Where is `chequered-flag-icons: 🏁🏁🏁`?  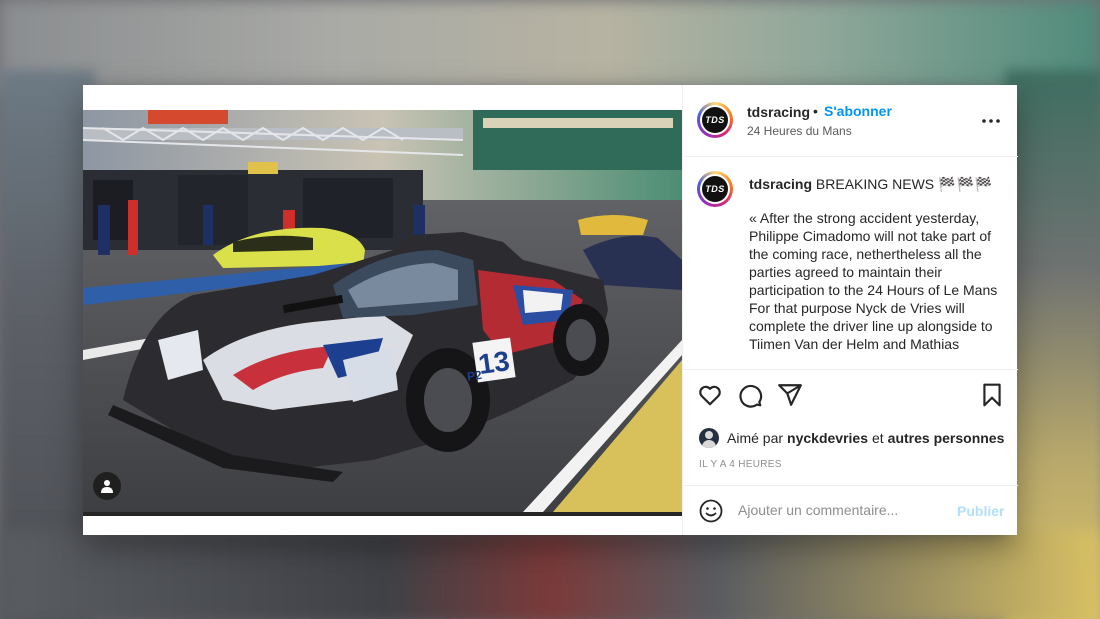 chequered-flag-icons: 🏁🏁🏁 is located at coordinates (966, 184).